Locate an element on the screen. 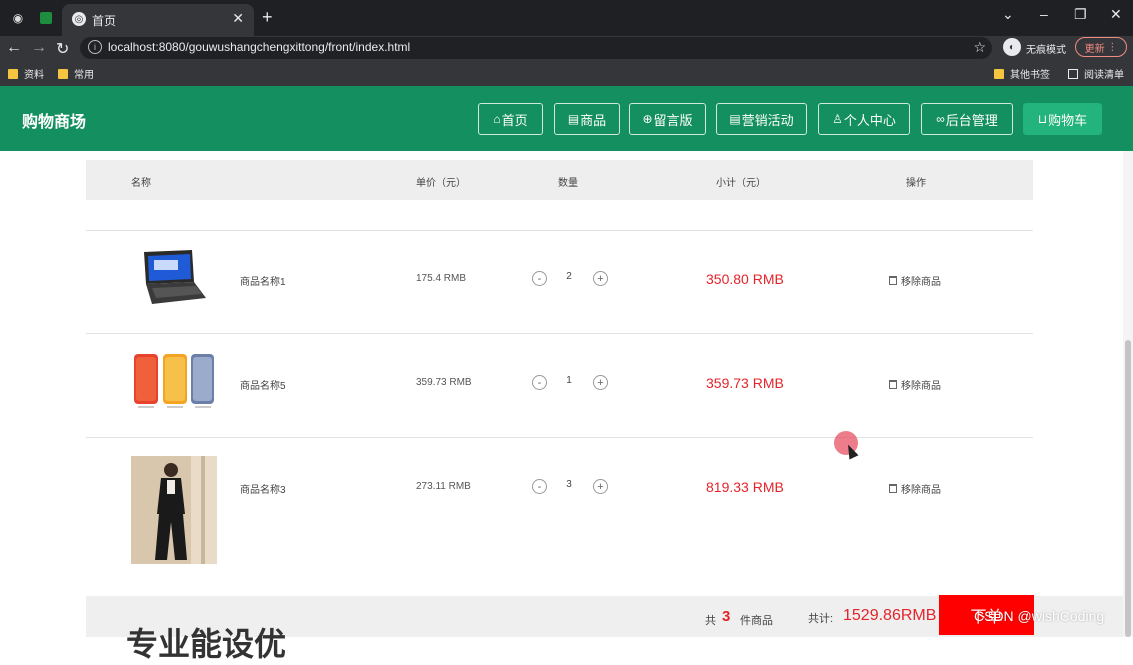 The width and height of the screenshot is (1133, 665). restore-icon: ❐ is located at coordinates (1080, 14).